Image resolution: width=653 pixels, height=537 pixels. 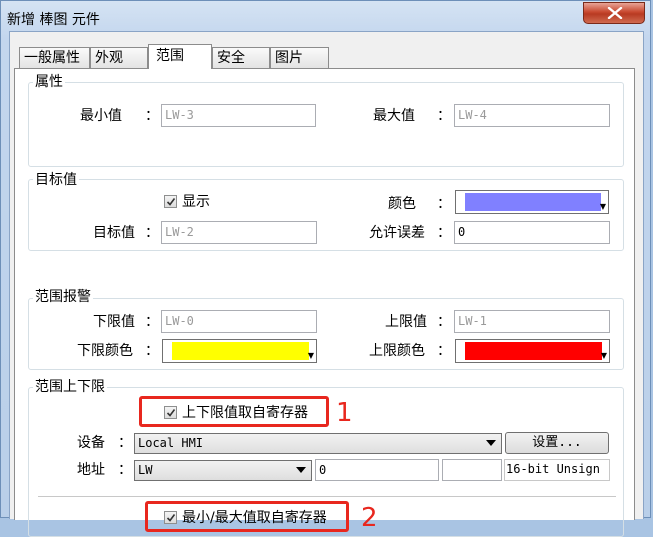 I want to click on group-attributes-title: 属性, so click(x=49, y=82).